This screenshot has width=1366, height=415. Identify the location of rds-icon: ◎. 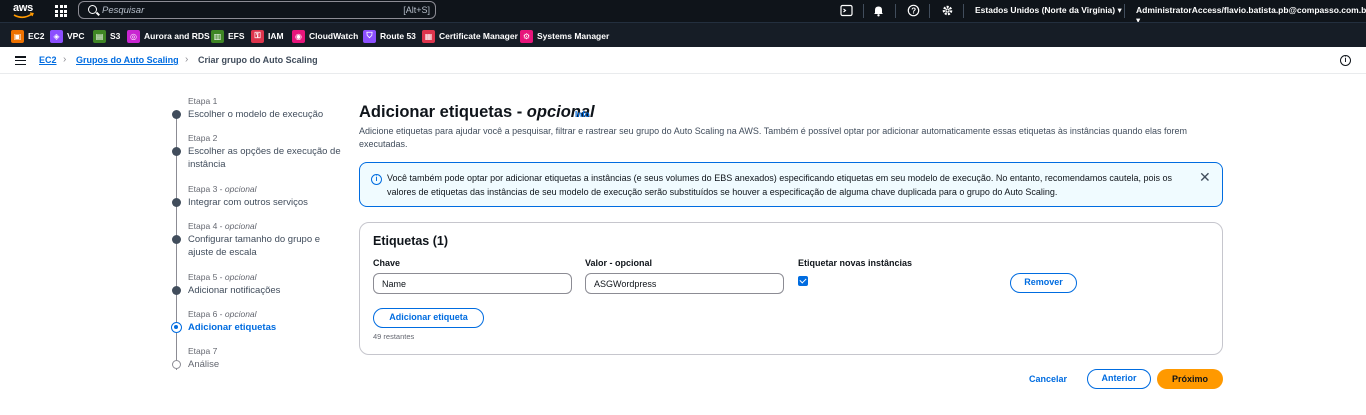
(133, 36).